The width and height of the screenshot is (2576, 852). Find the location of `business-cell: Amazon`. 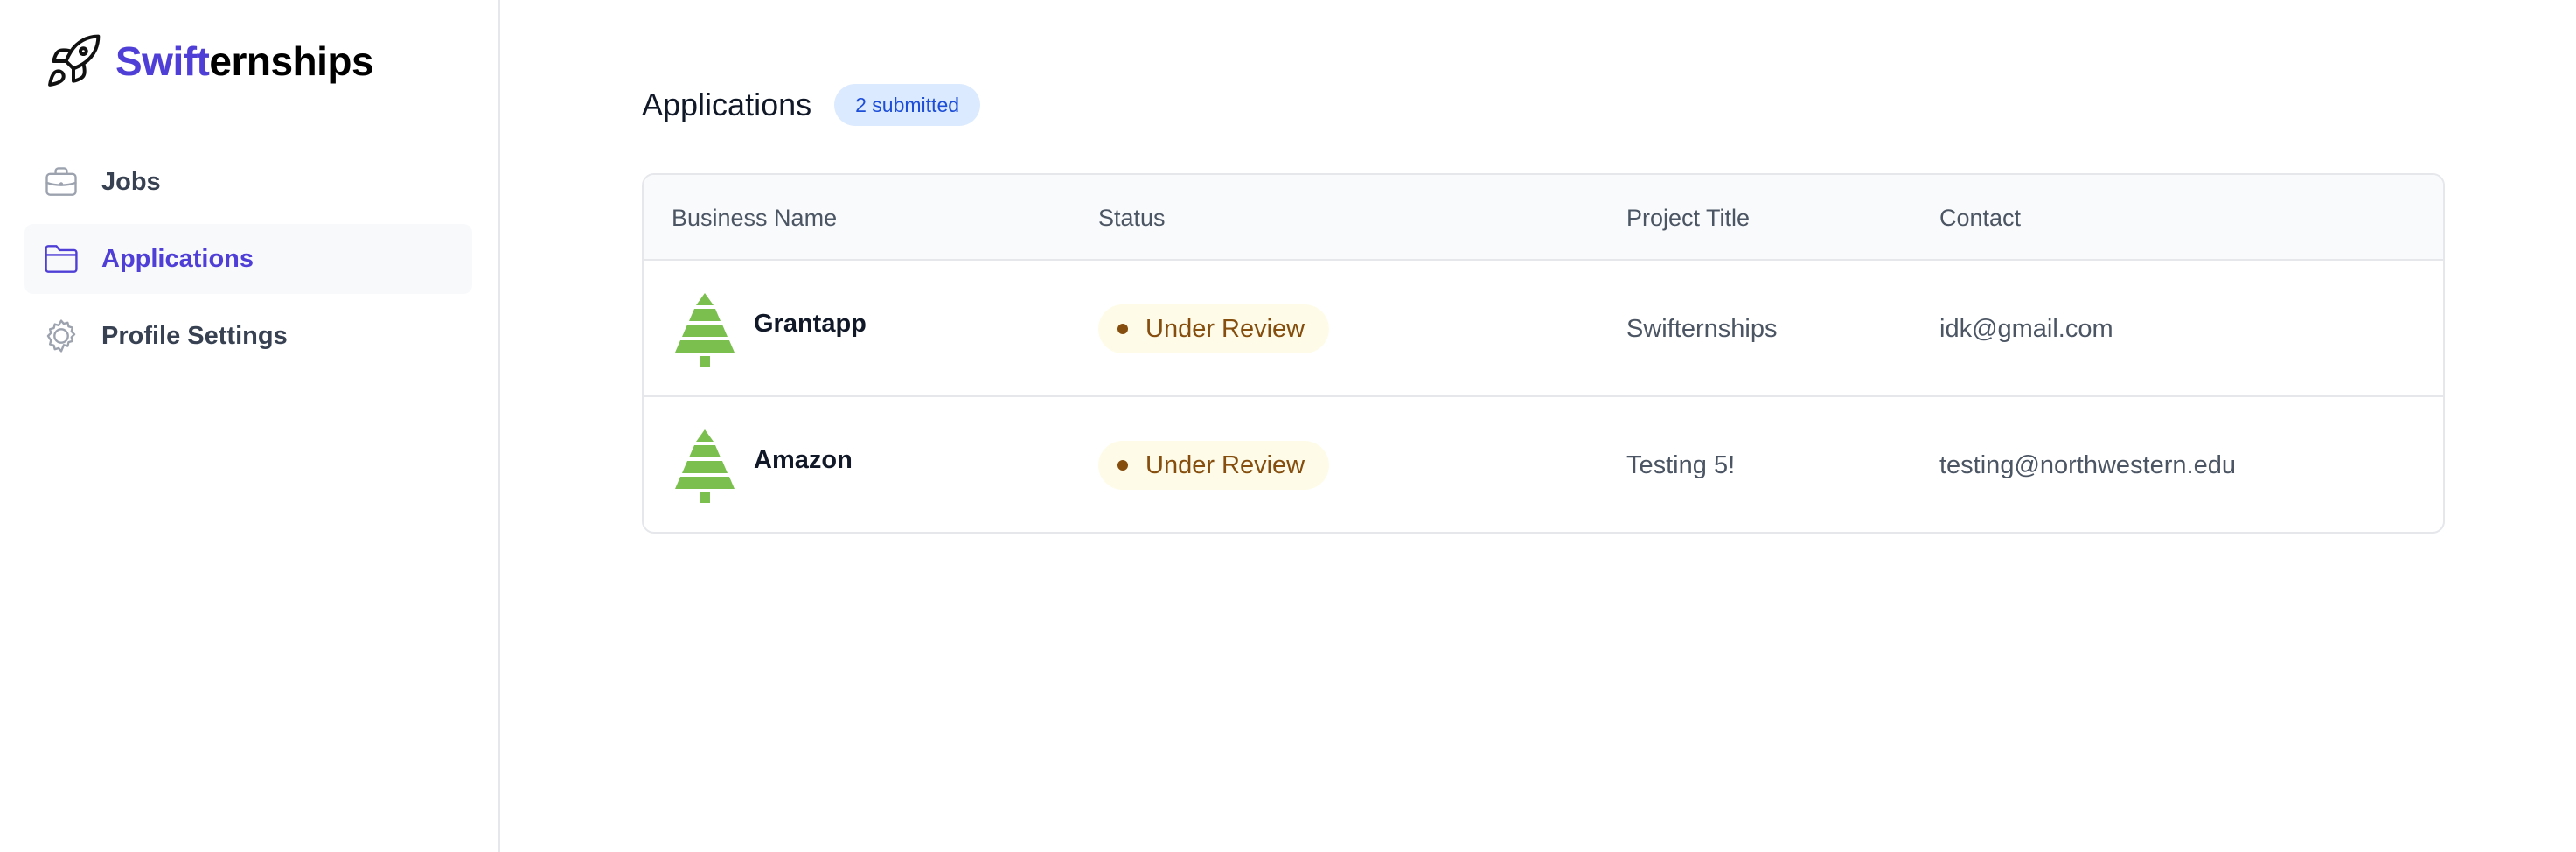

business-cell: Amazon is located at coordinates (762, 464).